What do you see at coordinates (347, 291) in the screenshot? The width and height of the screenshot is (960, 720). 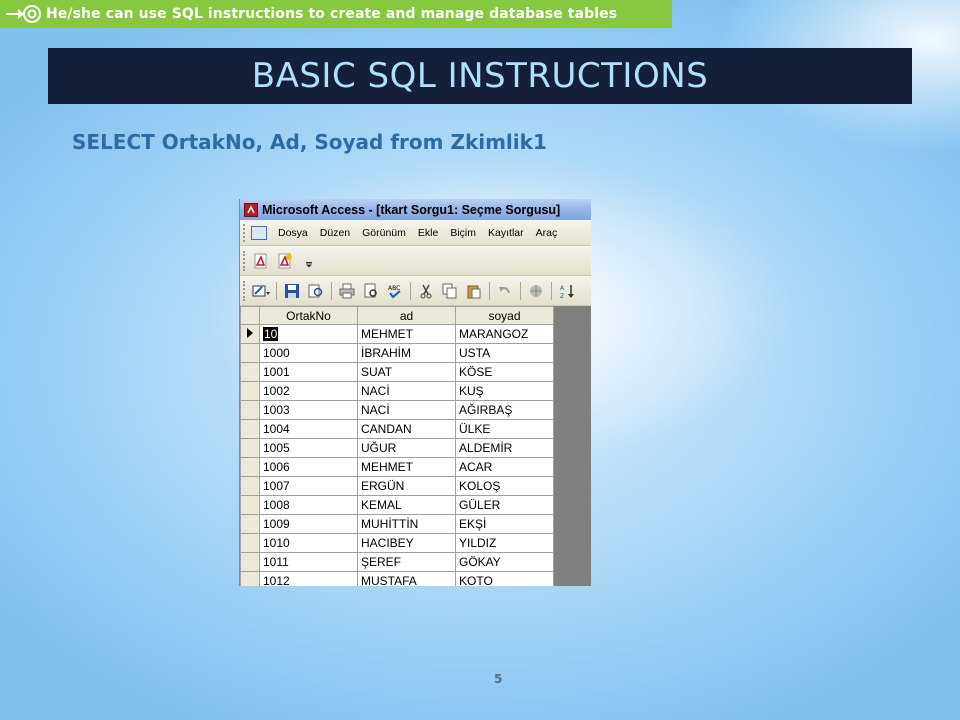 I see `print-icon` at bounding box center [347, 291].